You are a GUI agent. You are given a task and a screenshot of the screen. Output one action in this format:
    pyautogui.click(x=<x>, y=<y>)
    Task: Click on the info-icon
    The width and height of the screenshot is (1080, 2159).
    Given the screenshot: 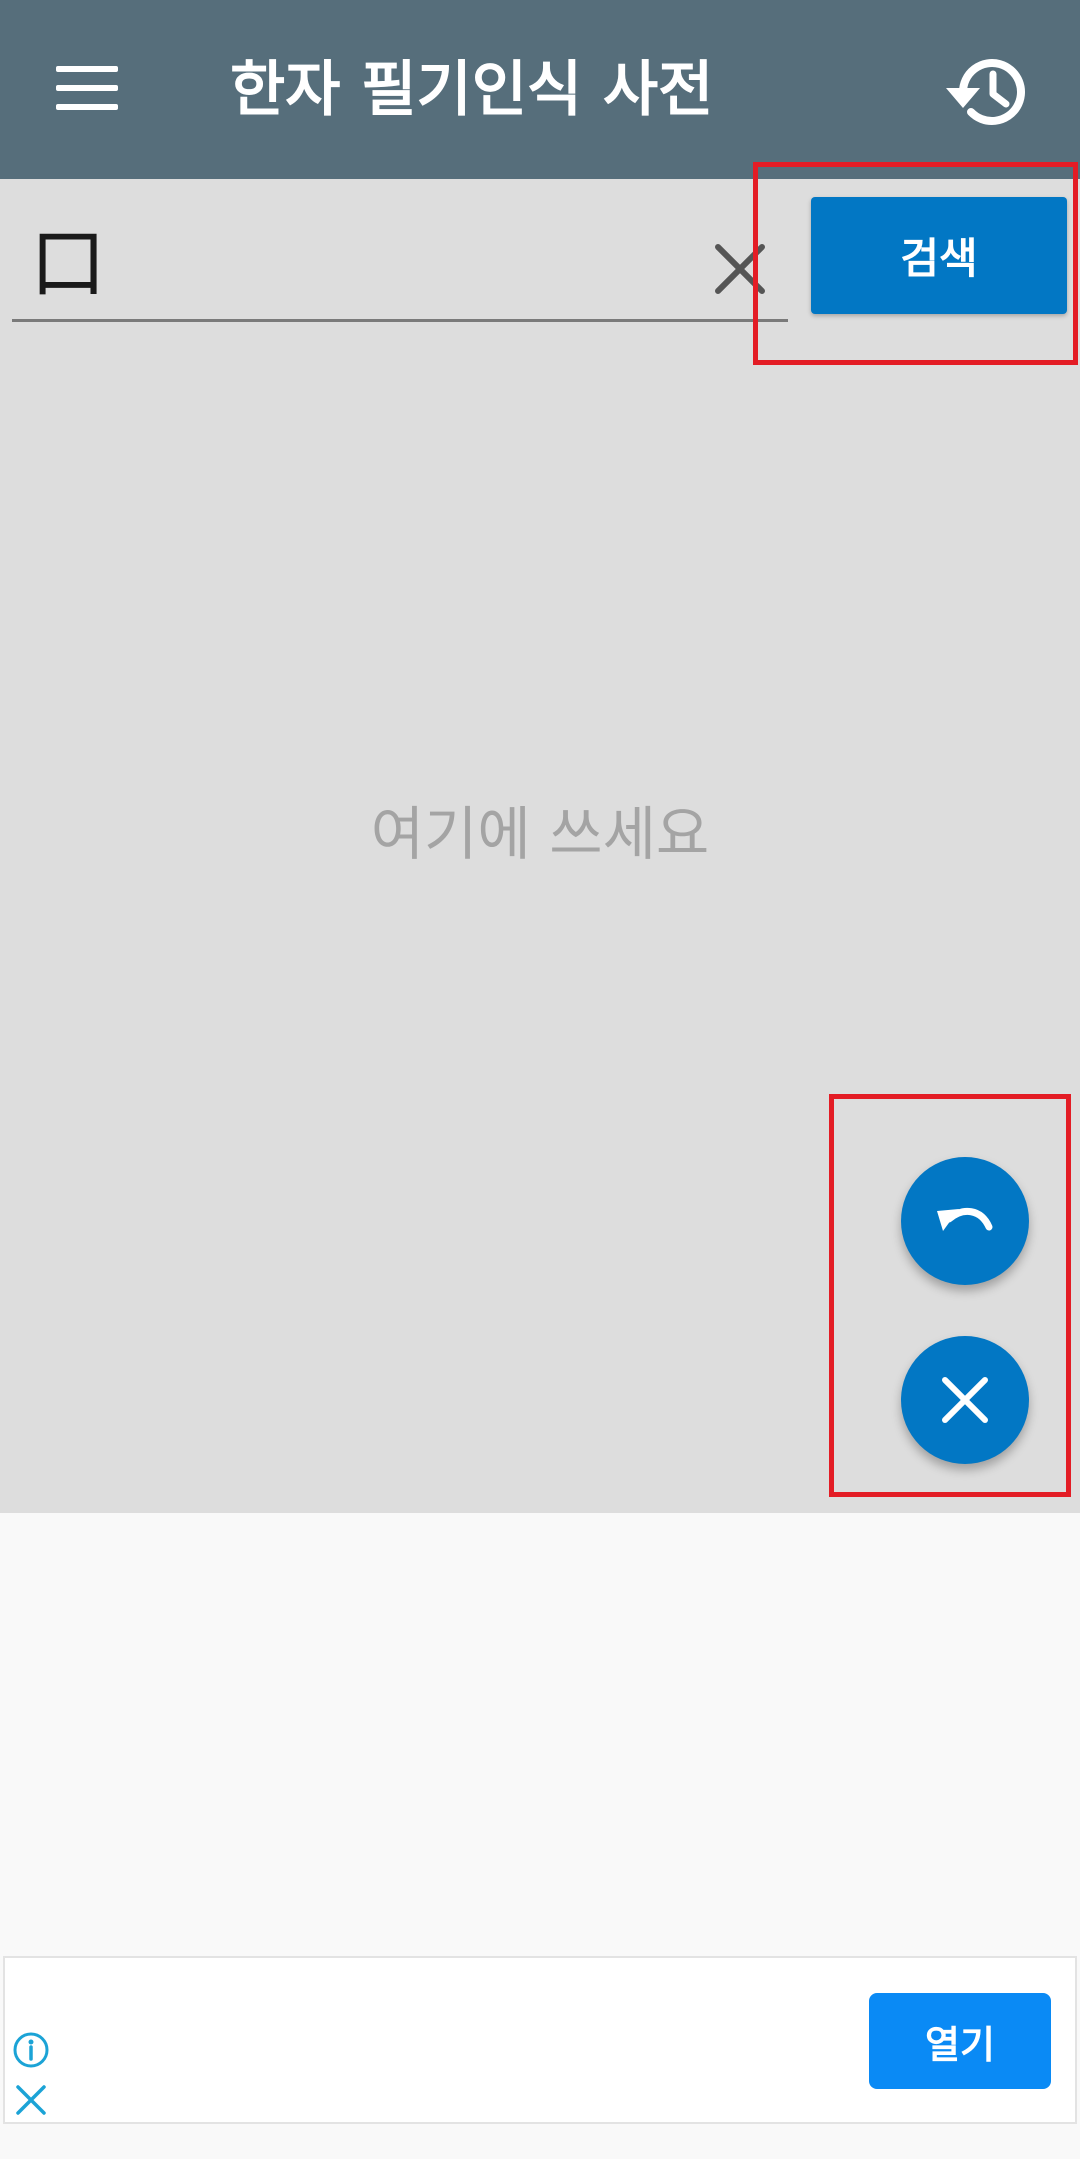 What is the action you would take?
    pyautogui.click(x=31, y=2050)
    